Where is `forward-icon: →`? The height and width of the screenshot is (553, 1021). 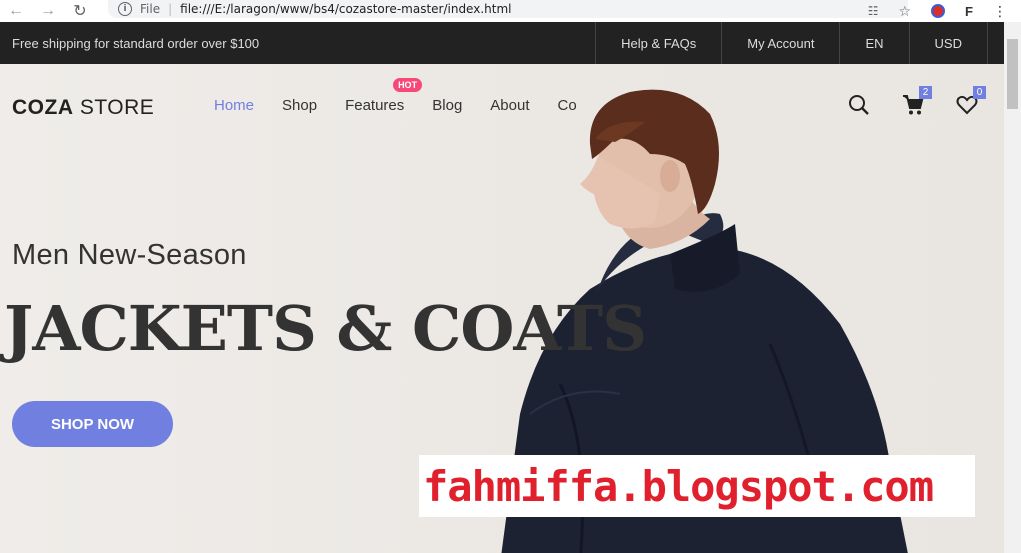 forward-icon: → is located at coordinates (48, 11).